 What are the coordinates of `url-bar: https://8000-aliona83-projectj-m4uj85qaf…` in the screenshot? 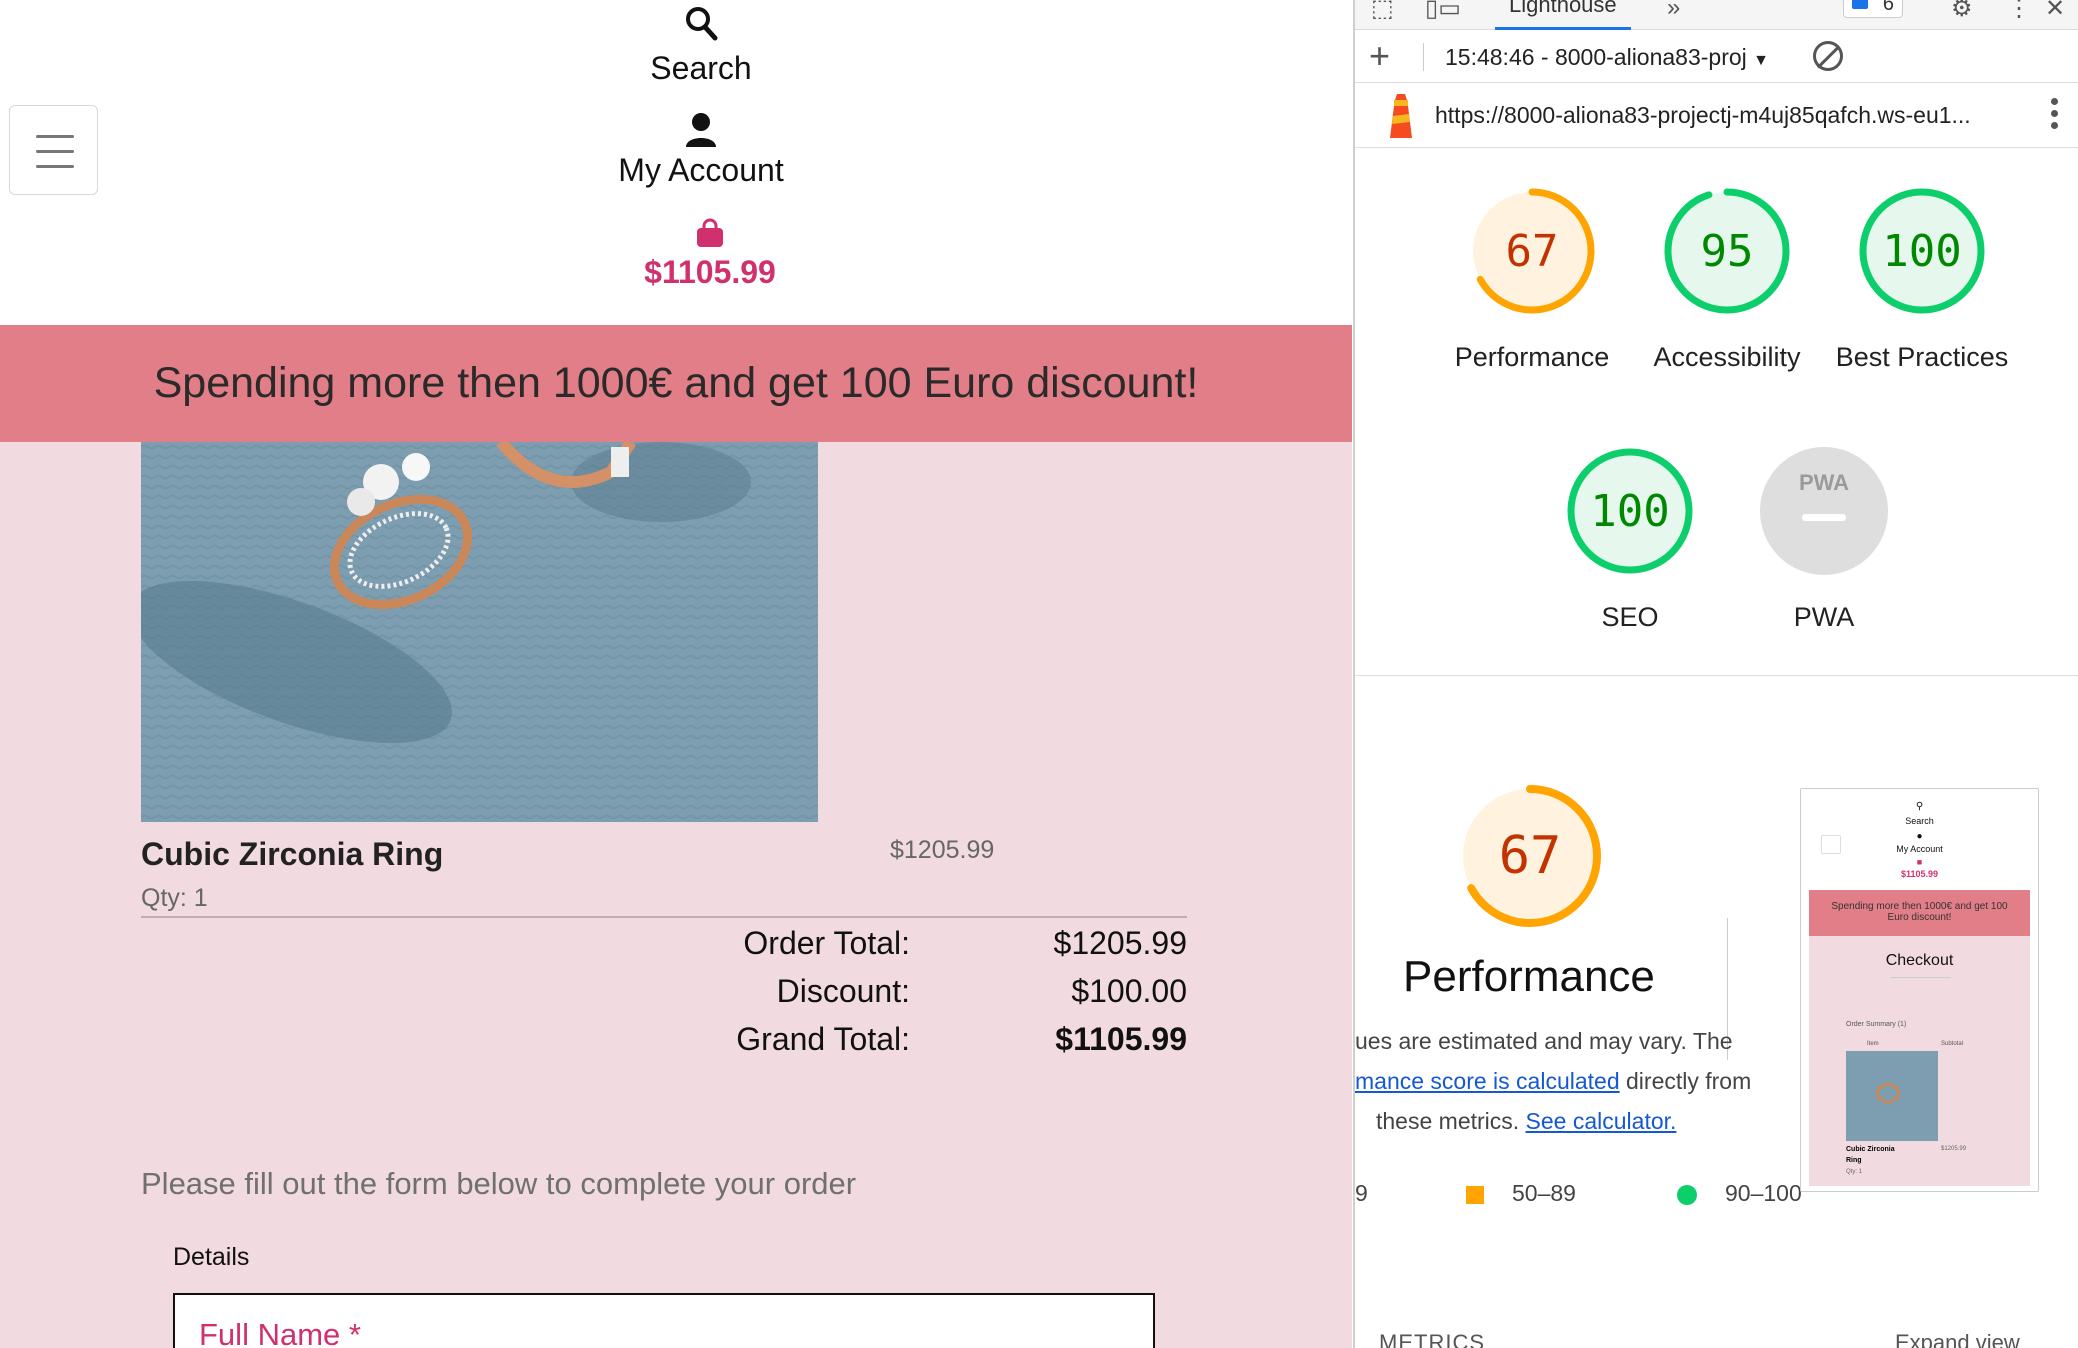 It's located at (1716, 116).